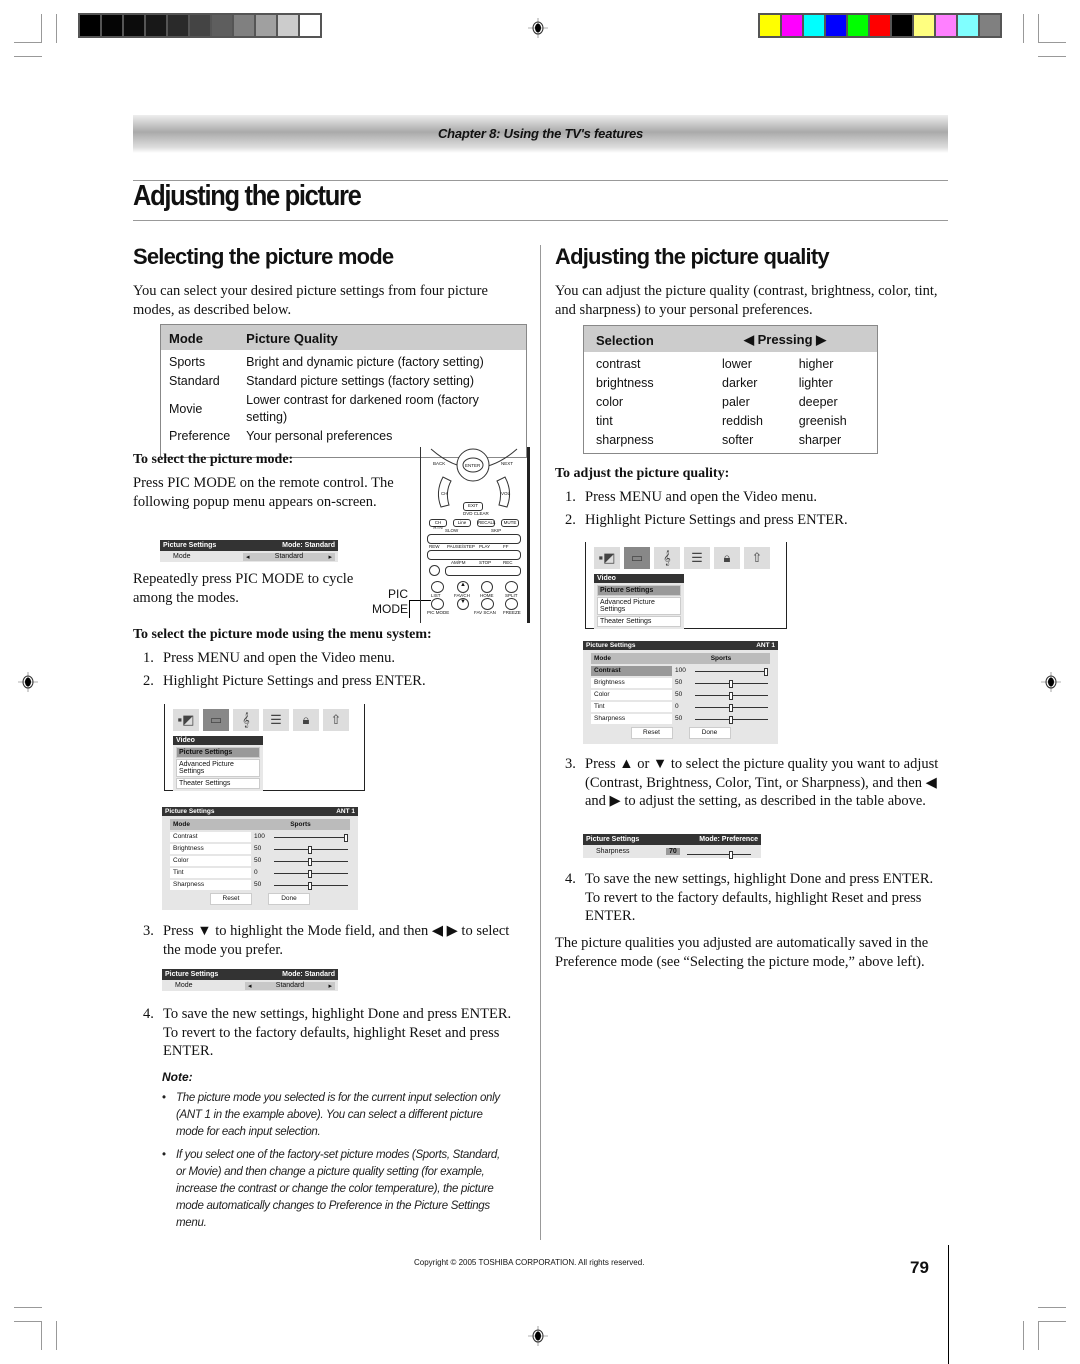  I want to click on crop-mark, so click(41, 28).